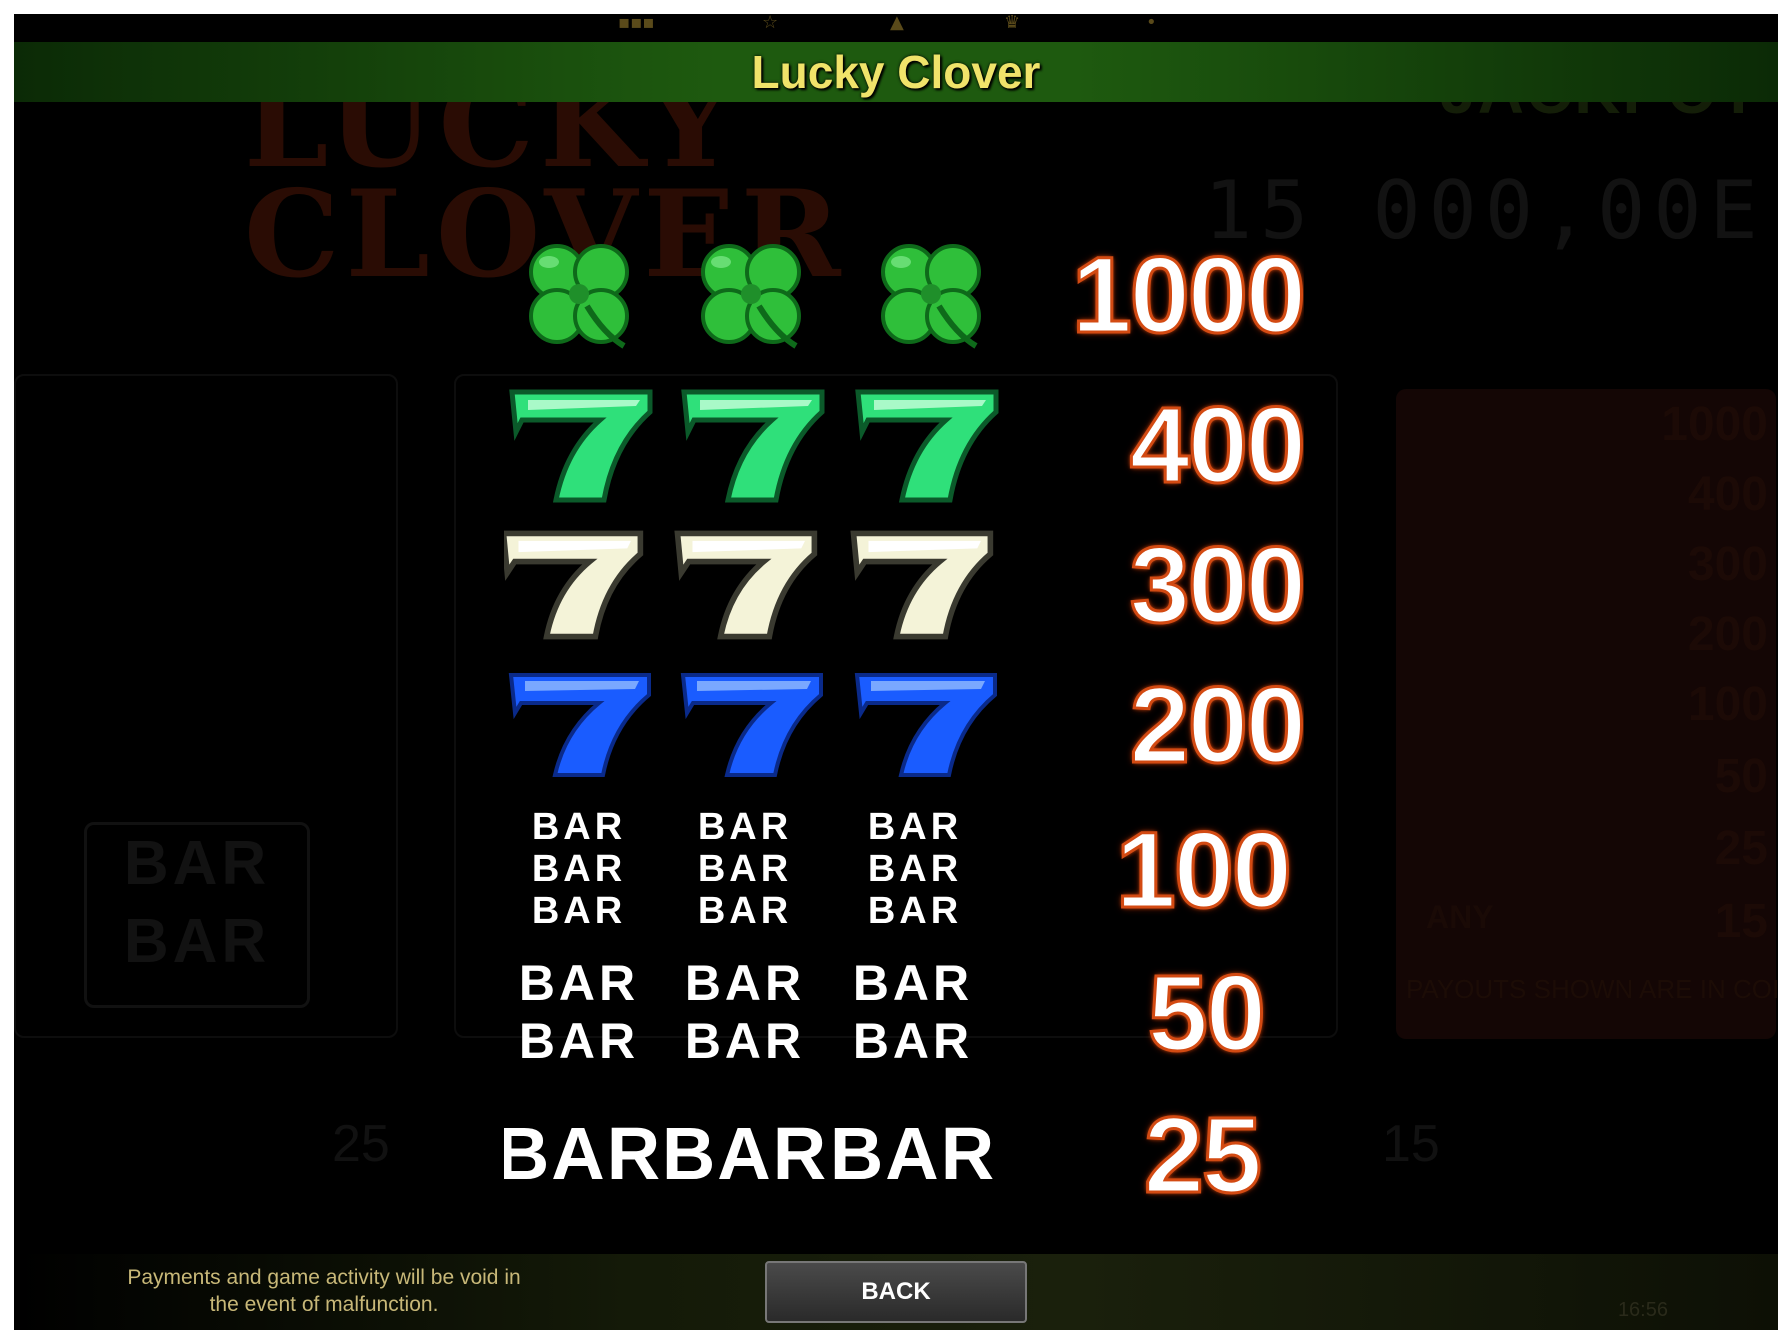  Describe the element at coordinates (1206, 1012) in the screenshot. I see `payout-value: 50` at that location.